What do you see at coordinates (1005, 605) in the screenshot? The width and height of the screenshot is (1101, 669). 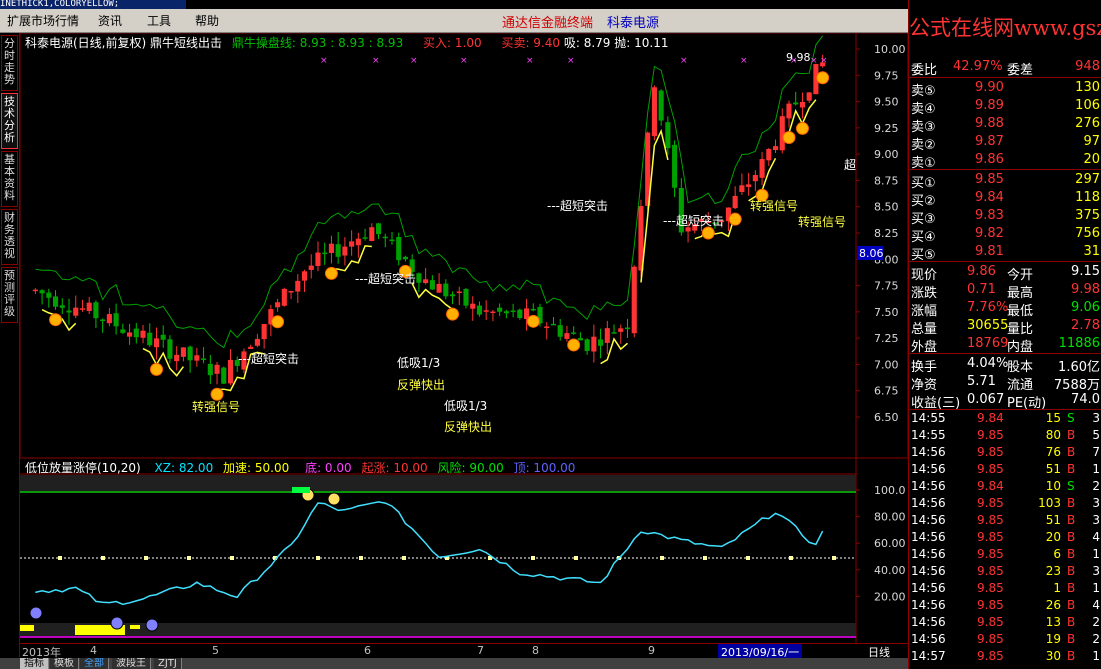 I see `tick-row: 14:56 9.85 26 B 4` at bounding box center [1005, 605].